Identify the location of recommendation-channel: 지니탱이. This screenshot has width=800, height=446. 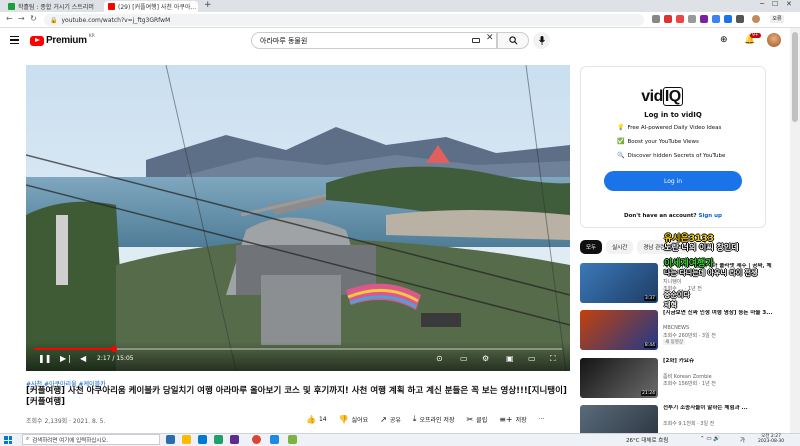
(672, 281).